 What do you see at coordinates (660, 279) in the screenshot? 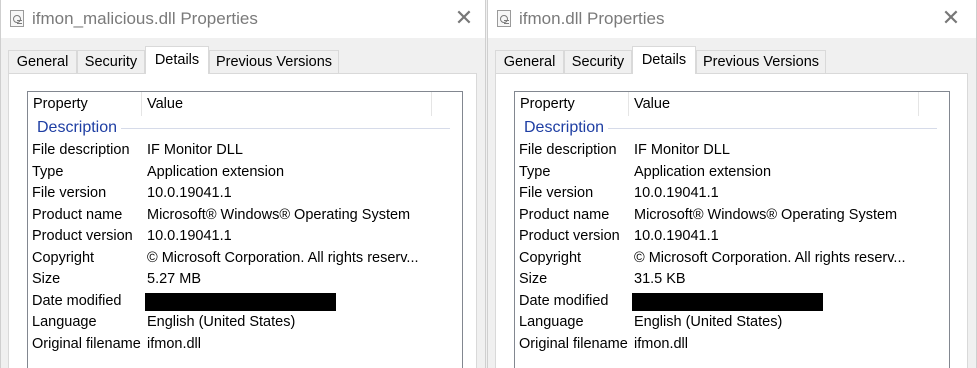
I see `property-value: 31.5 KB` at bounding box center [660, 279].